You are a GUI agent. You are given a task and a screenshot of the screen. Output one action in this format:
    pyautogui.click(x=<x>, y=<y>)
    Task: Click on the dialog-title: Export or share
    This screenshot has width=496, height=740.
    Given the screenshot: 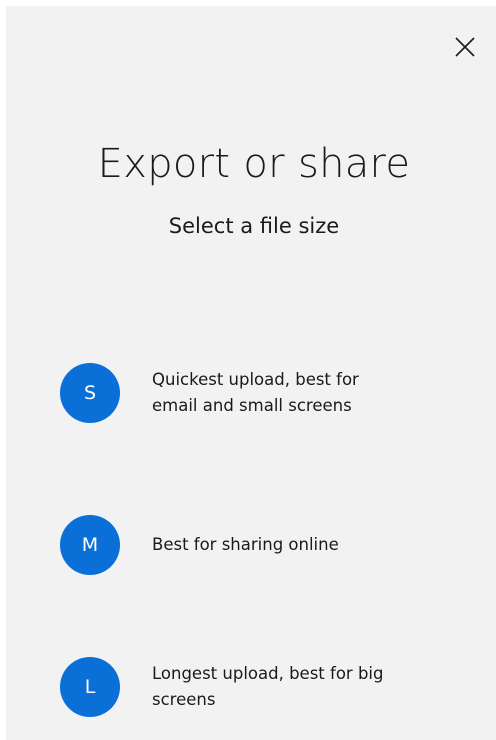 What is the action you would take?
    pyautogui.click(x=254, y=164)
    